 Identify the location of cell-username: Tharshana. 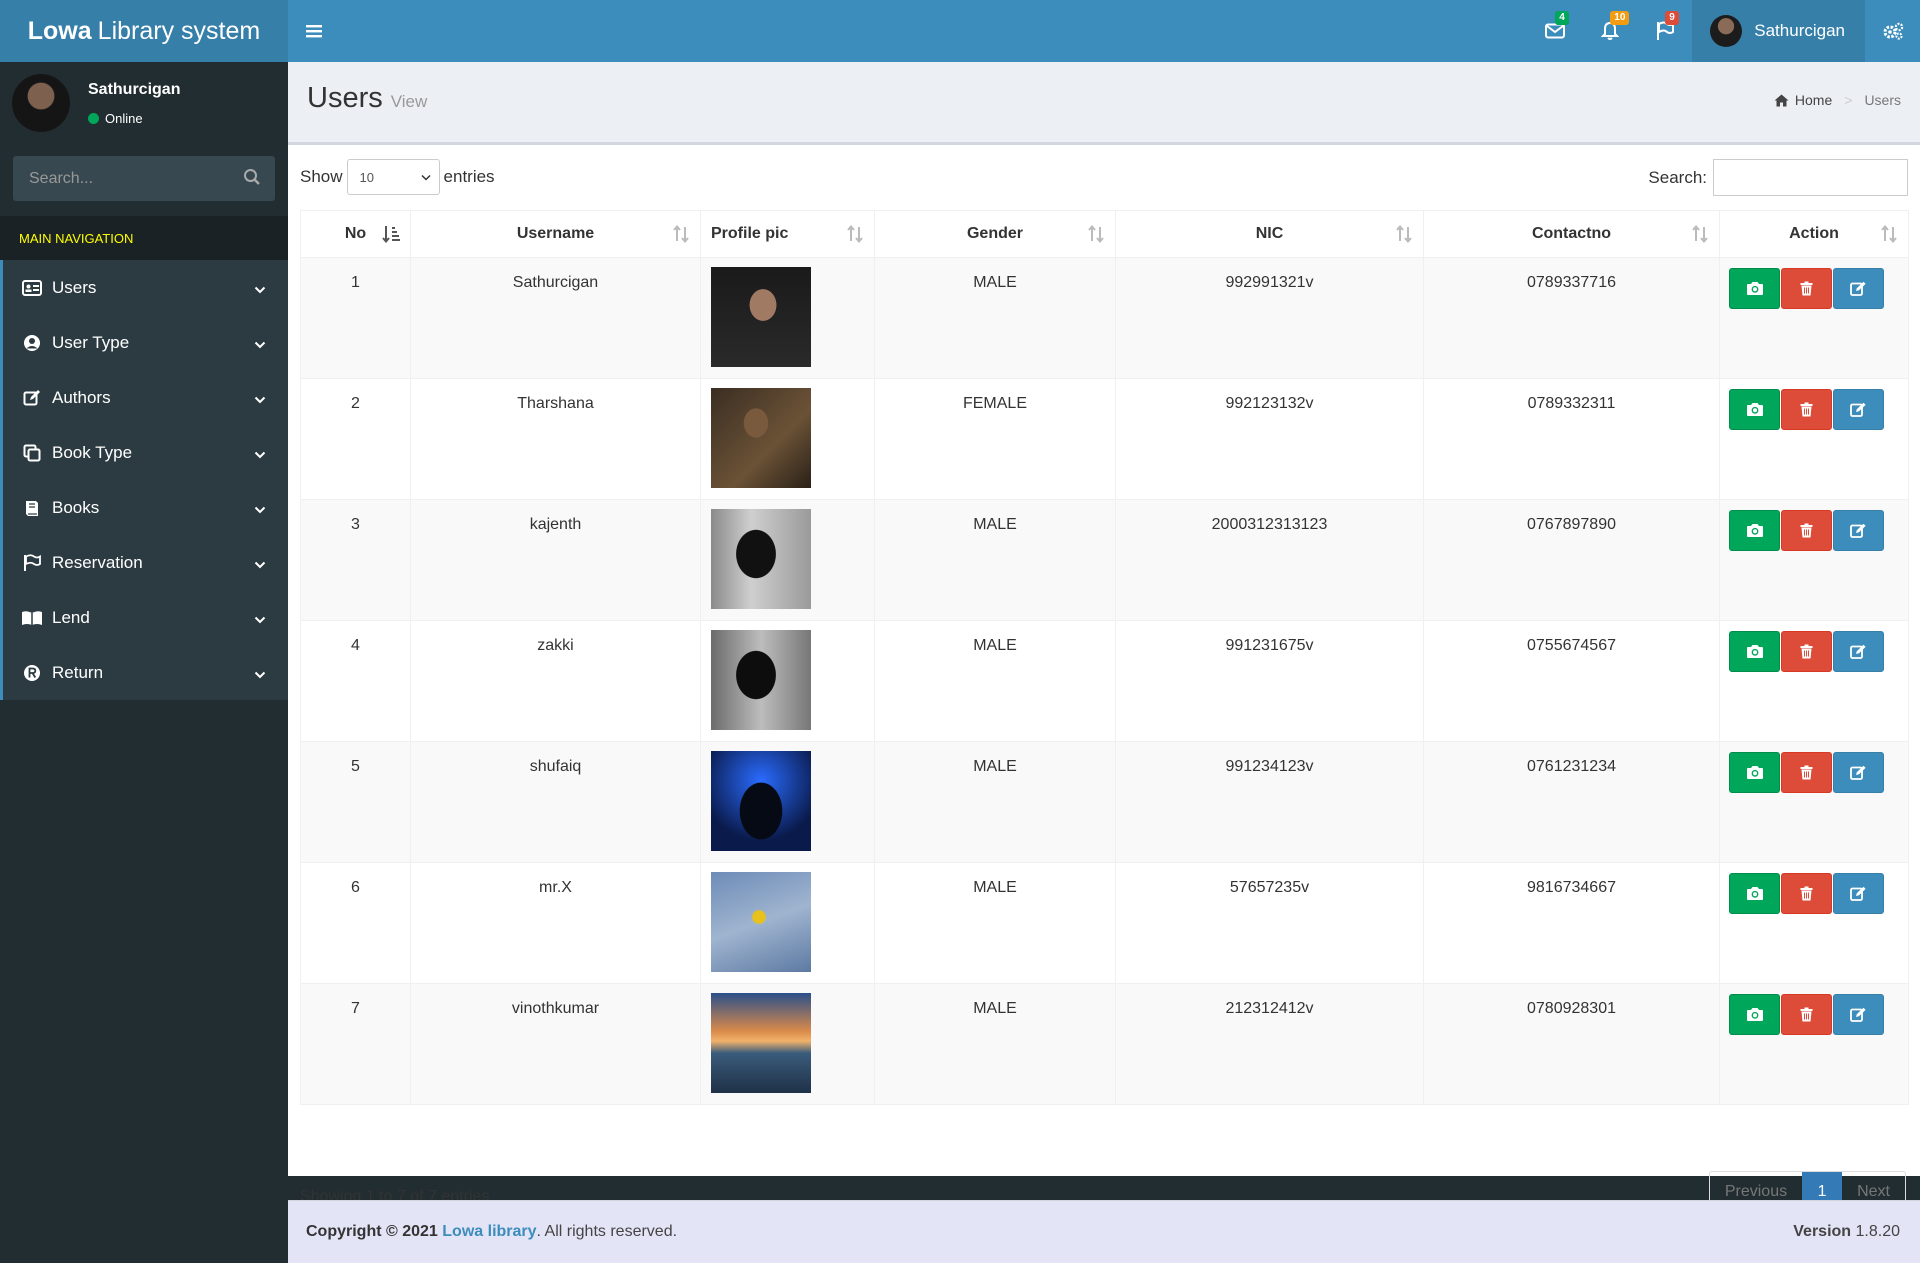
(555, 439).